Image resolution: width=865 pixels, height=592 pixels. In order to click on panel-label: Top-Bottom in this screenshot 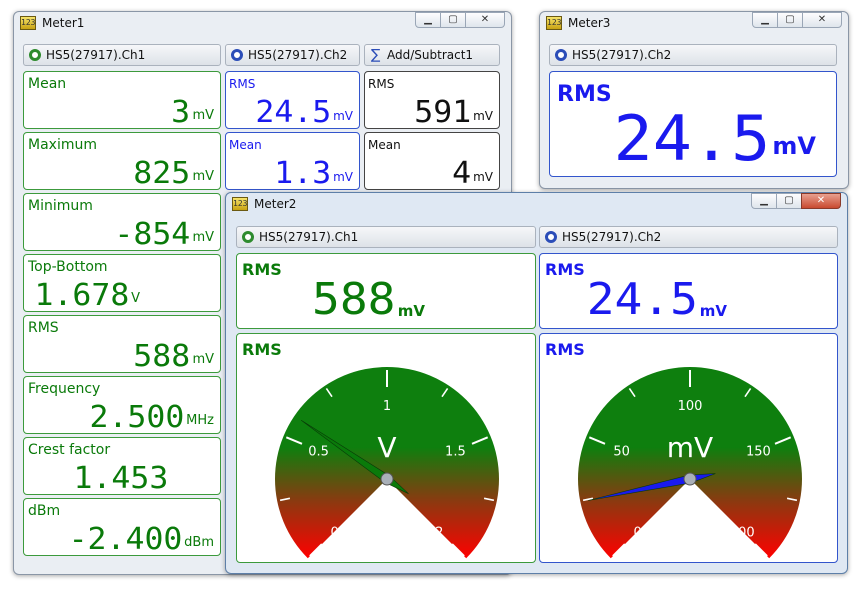, I will do `click(68, 267)`.